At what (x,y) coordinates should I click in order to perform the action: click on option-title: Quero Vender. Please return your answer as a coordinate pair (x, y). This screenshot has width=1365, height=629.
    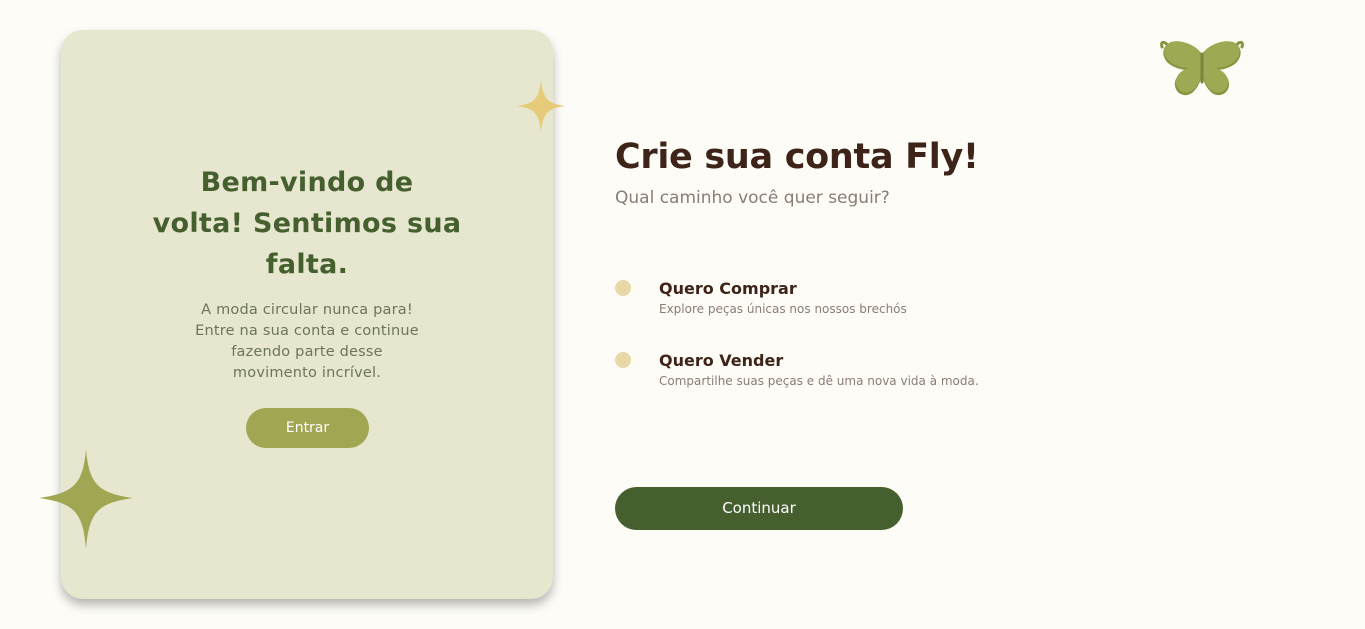
    Looking at the image, I should click on (721, 360).